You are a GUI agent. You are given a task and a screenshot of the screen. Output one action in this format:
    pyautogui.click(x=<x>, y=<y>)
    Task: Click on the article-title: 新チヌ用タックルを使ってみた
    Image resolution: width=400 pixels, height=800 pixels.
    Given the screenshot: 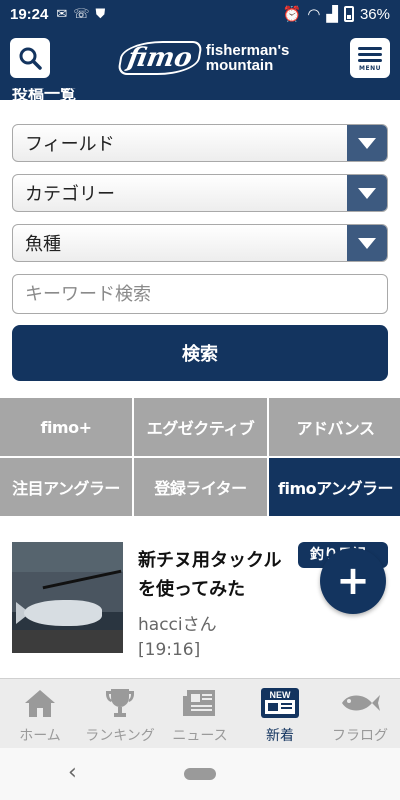 What is the action you would take?
    pyautogui.click(x=213, y=575)
    